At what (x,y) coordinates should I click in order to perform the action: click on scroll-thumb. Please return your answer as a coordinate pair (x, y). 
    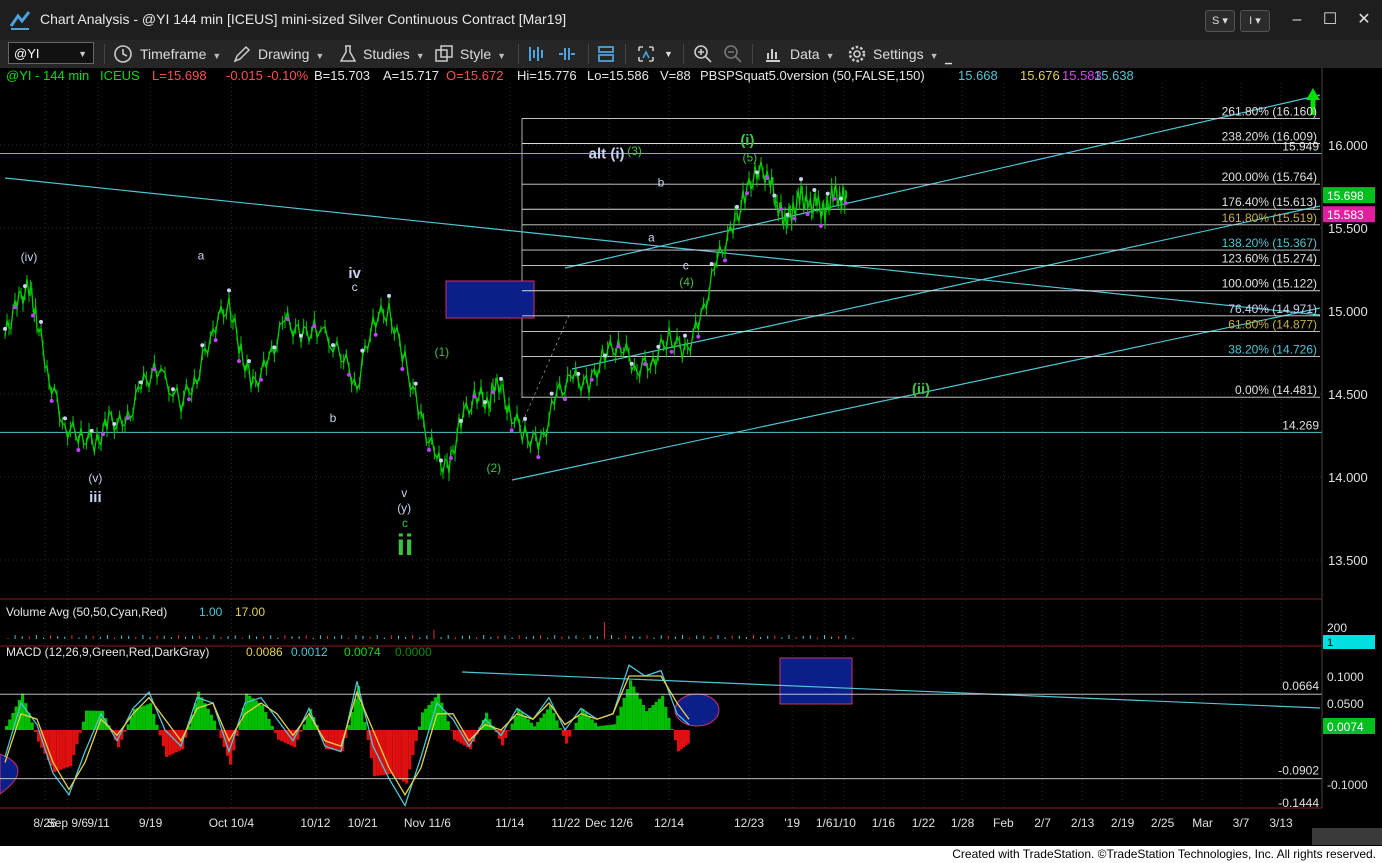
    Looking at the image, I should click on (1347, 836).